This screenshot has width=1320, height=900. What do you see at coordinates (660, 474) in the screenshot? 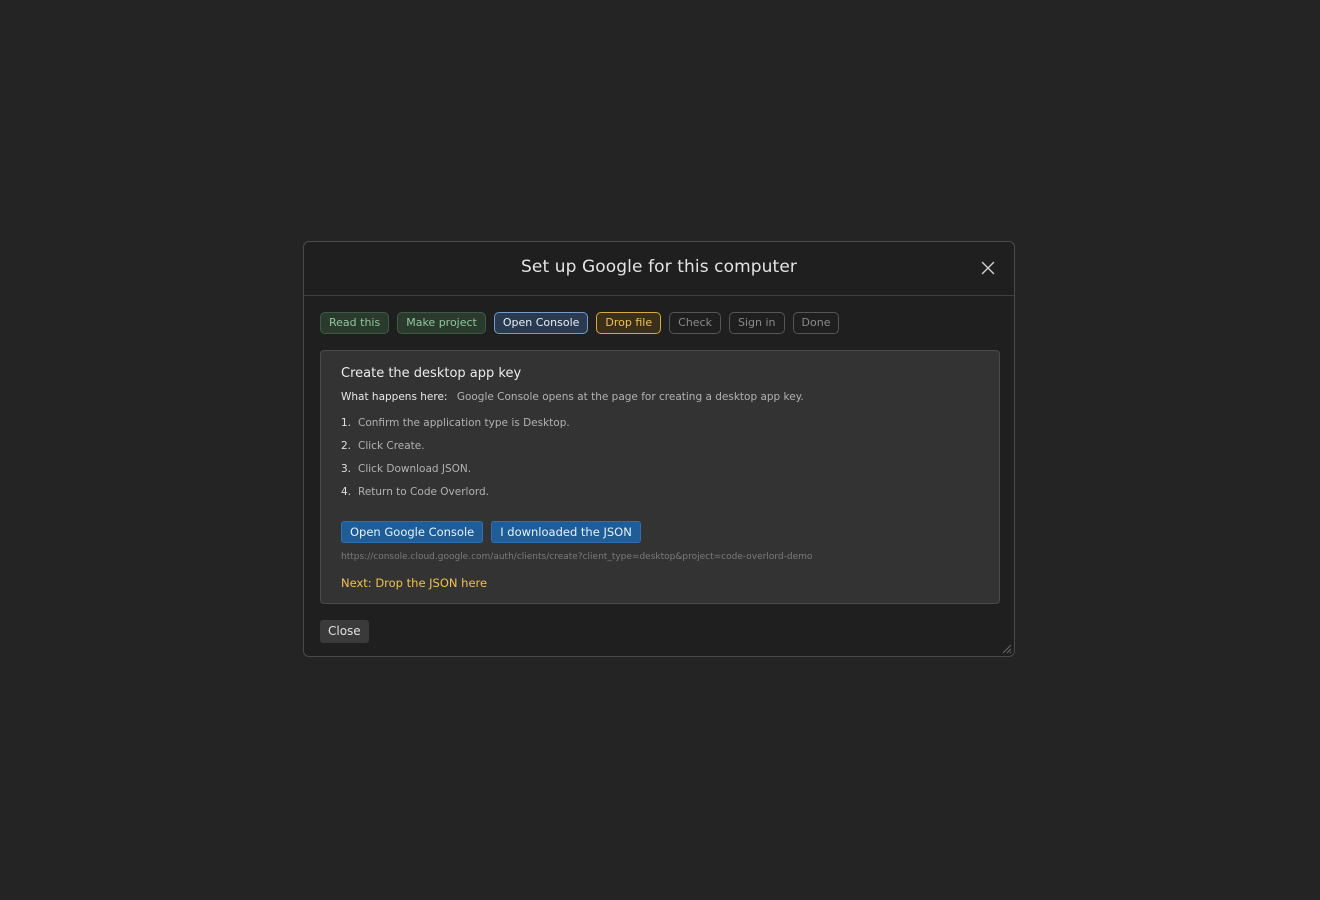
I see `list-item: 3. Click Download JSON.` at bounding box center [660, 474].